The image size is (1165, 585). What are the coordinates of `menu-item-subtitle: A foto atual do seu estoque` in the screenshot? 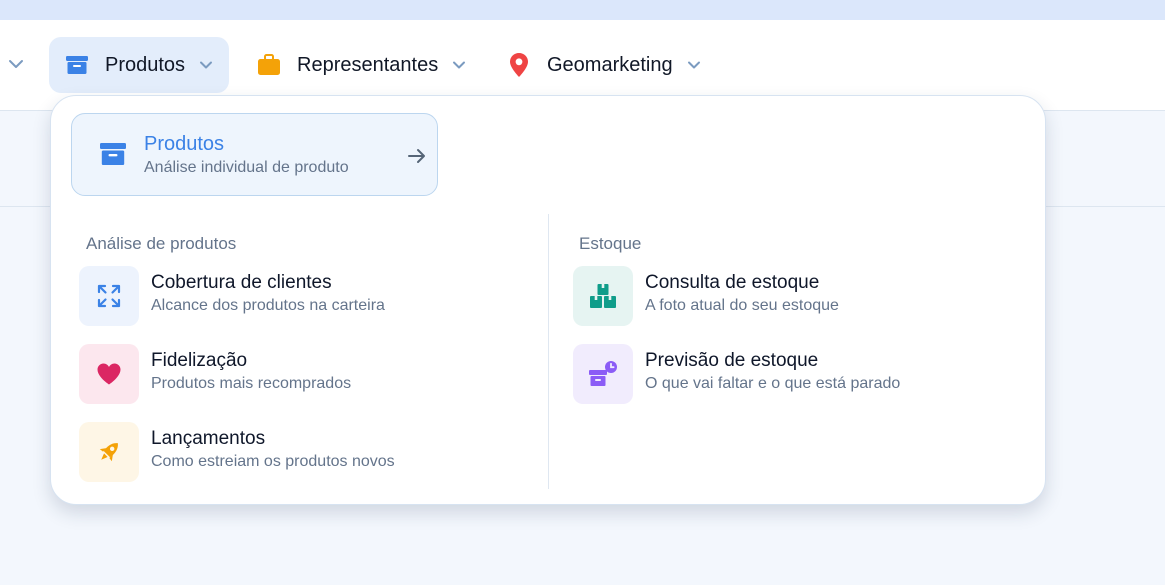 It's located at (742, 305).